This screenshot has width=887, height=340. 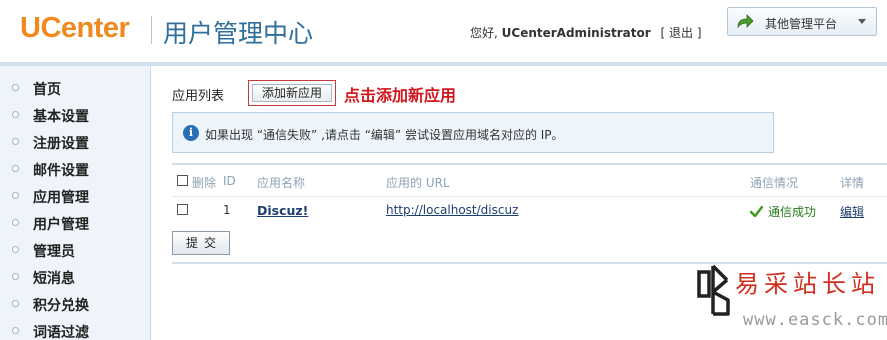 I want to click on column-header-name: 应用名称, so click(x=281, y=183).